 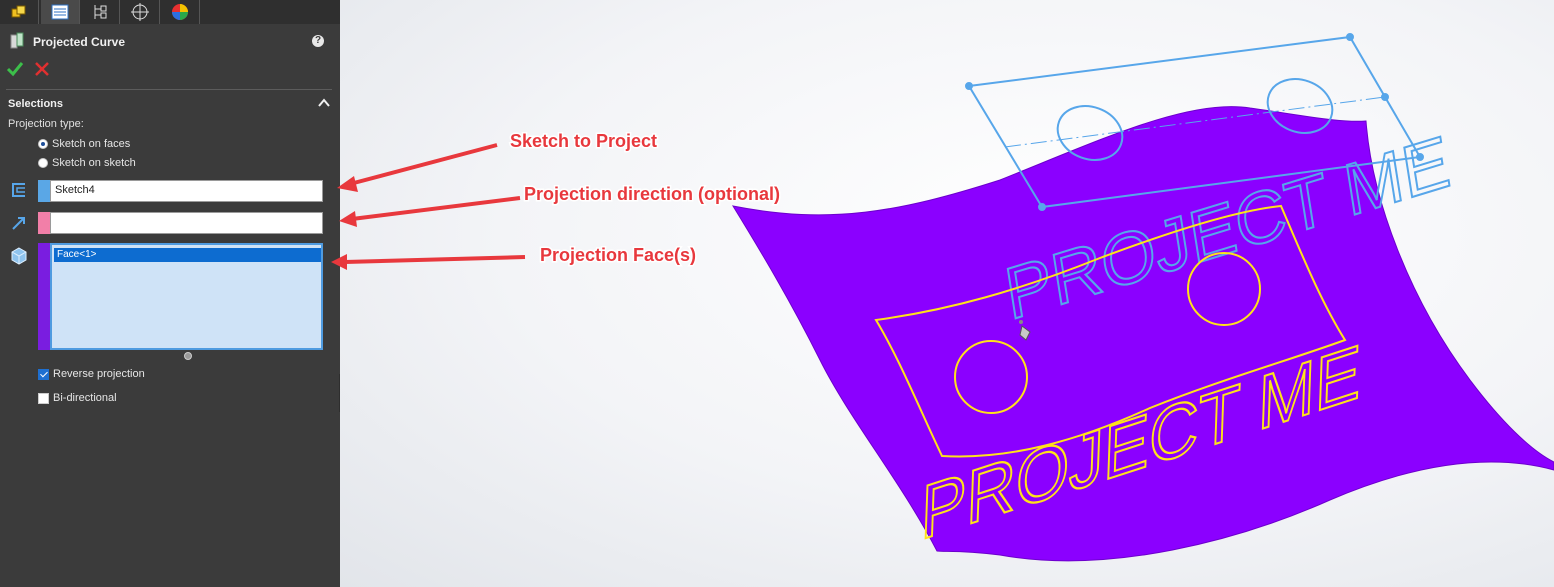 What do you see at coordinates (43, 144) in the screenshot?
I see `radio-selected` at bounding box center [43, 144].